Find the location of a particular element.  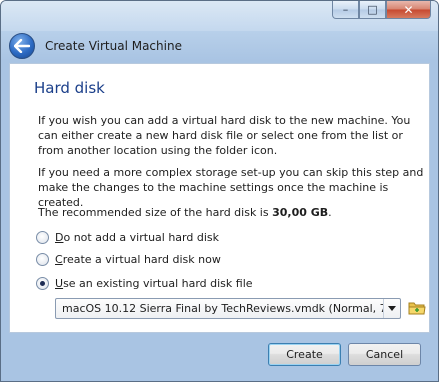

close-icon: ✕ is located at coordinates (408, 9).